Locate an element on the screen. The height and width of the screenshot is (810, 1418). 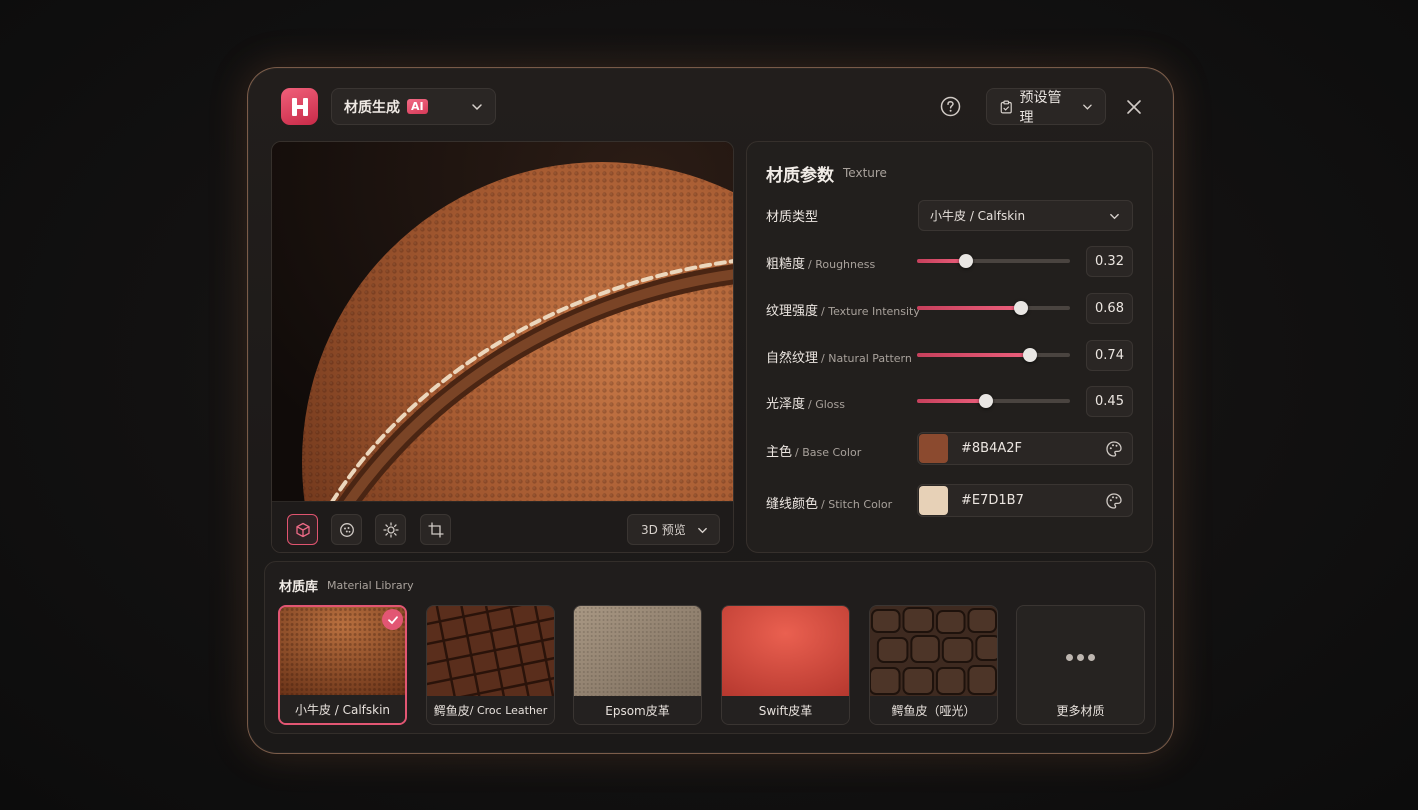
params-title: 材质参数 is located at coordinates (800, 176).